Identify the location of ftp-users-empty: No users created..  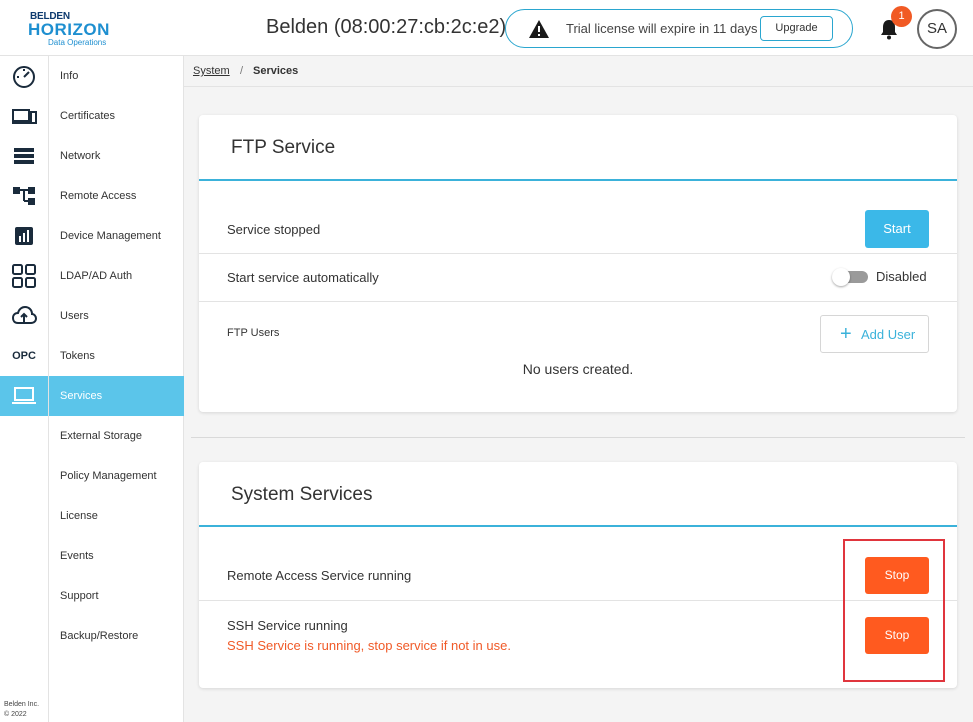
(578, 369).